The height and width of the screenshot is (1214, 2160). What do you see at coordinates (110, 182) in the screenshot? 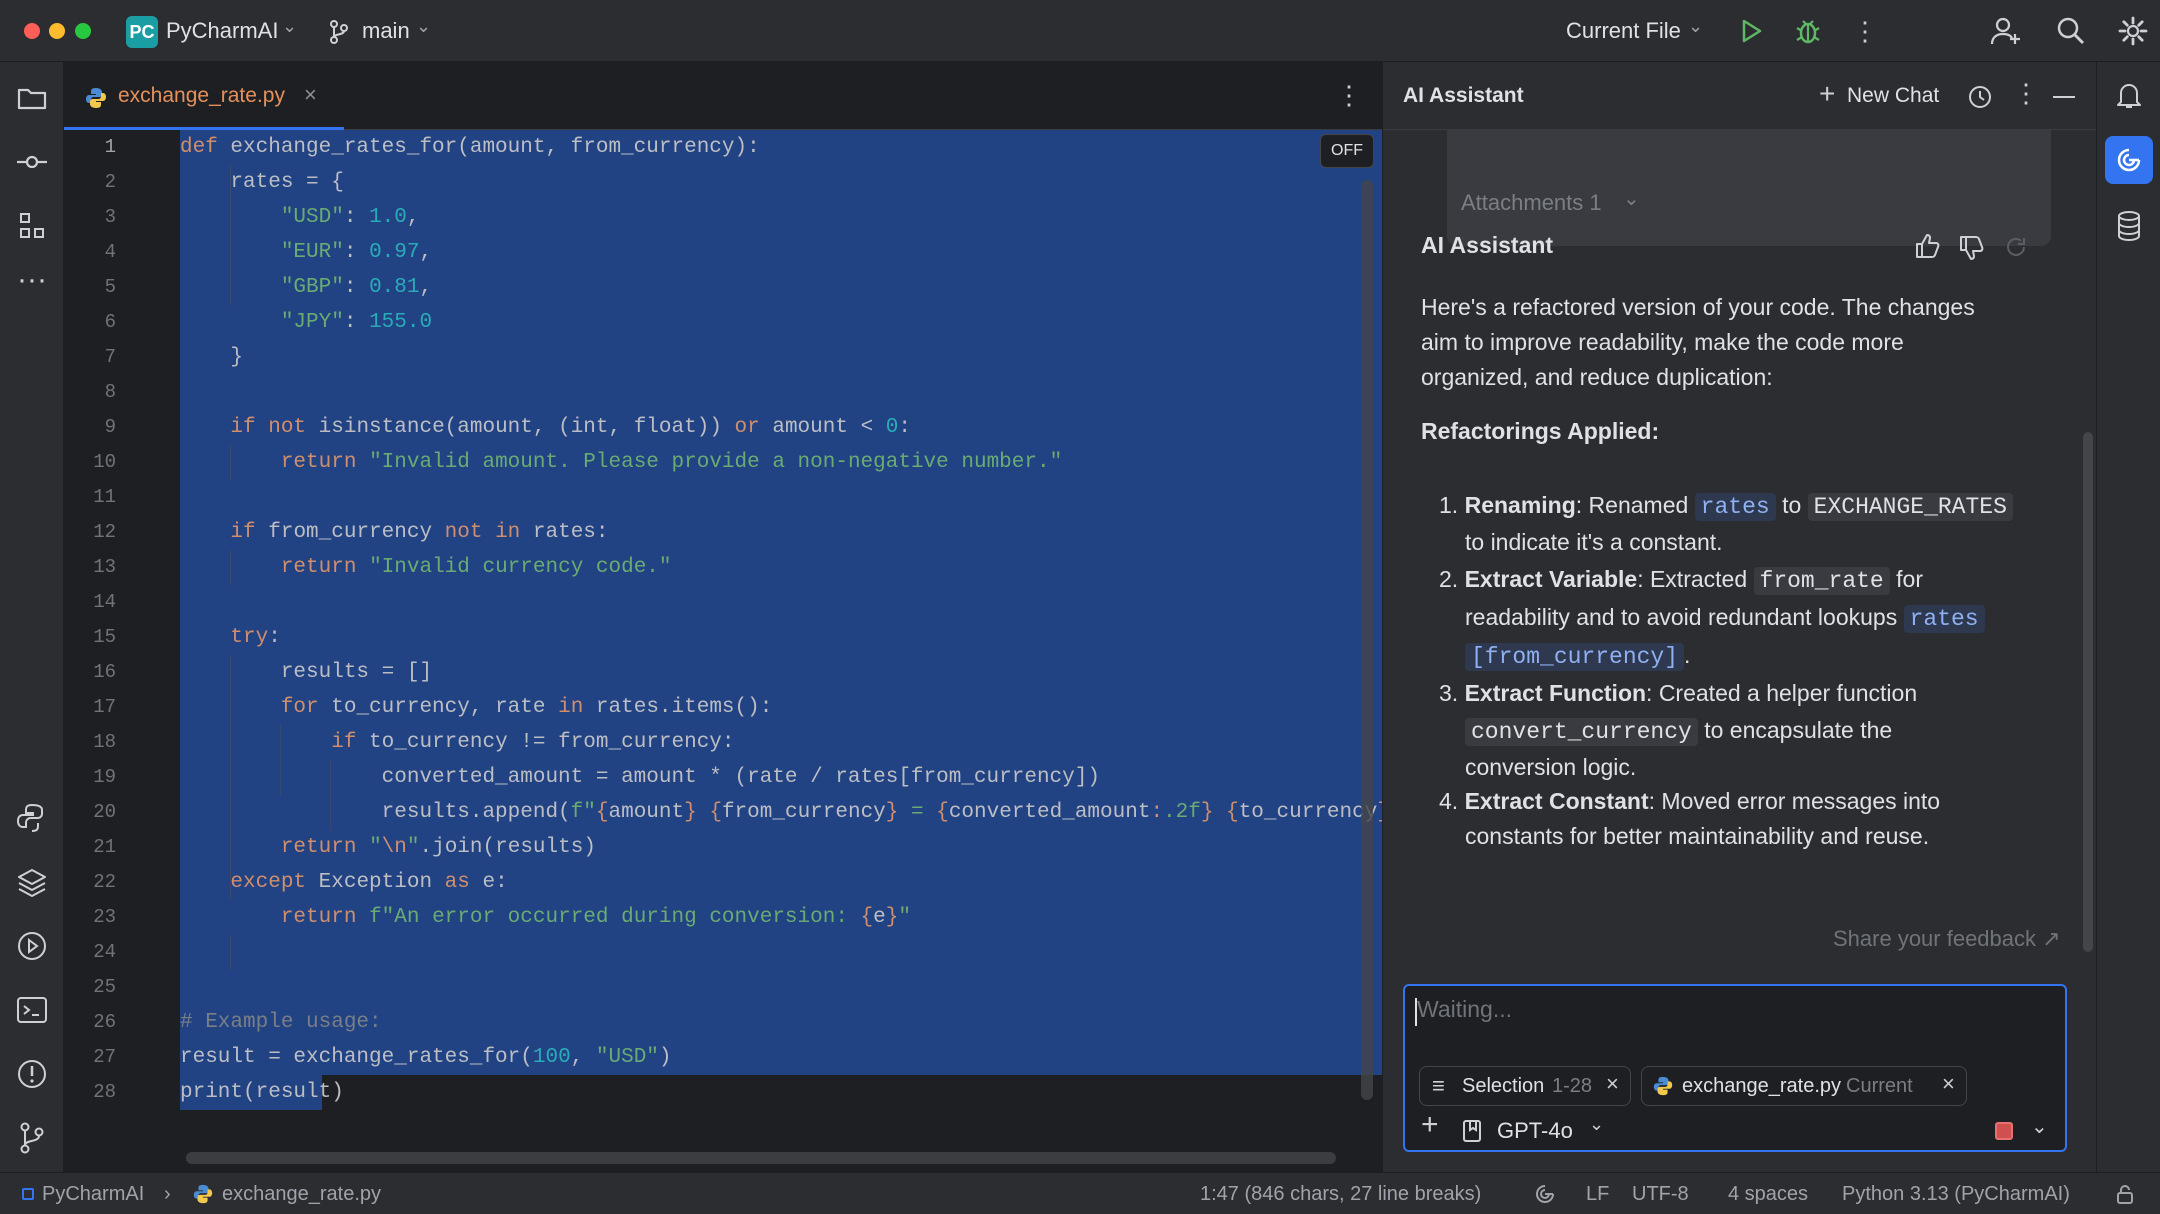
I see `line-number: 2` at bounding box center [110, 182].